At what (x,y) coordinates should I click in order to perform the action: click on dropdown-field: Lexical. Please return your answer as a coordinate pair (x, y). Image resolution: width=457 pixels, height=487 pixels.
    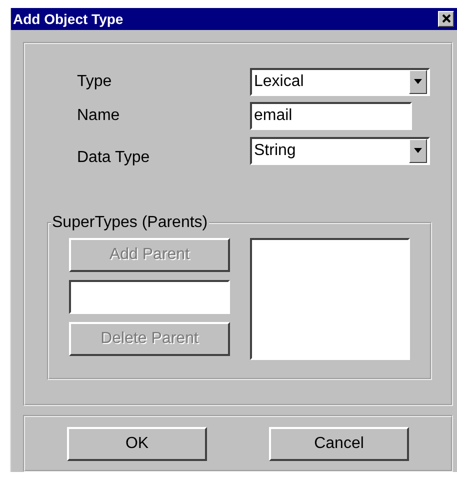
    Looking at the image, I should click on (340, 82).